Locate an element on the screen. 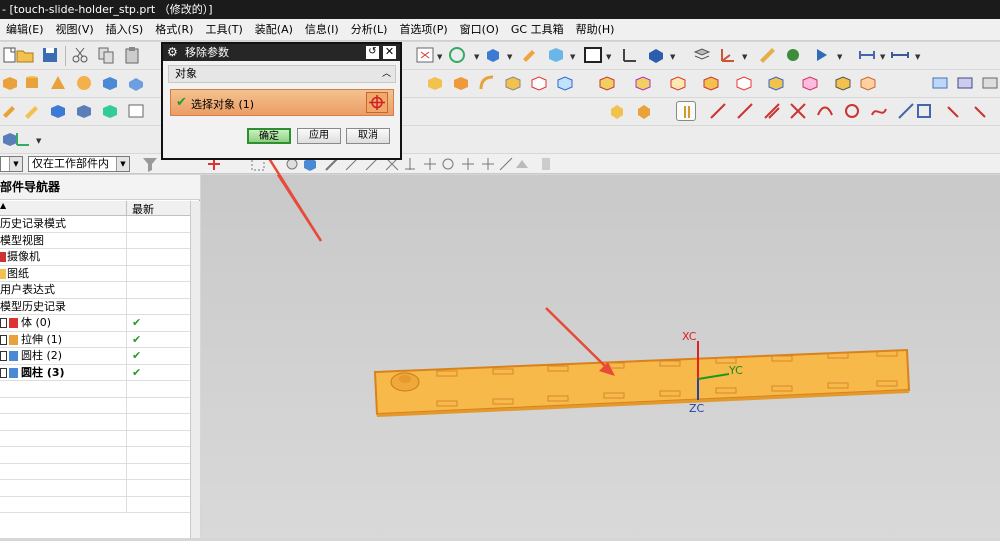 This screenshot has height=541, width=1000. sort-up-icon: ▲ is located at coordinates (3, 205).